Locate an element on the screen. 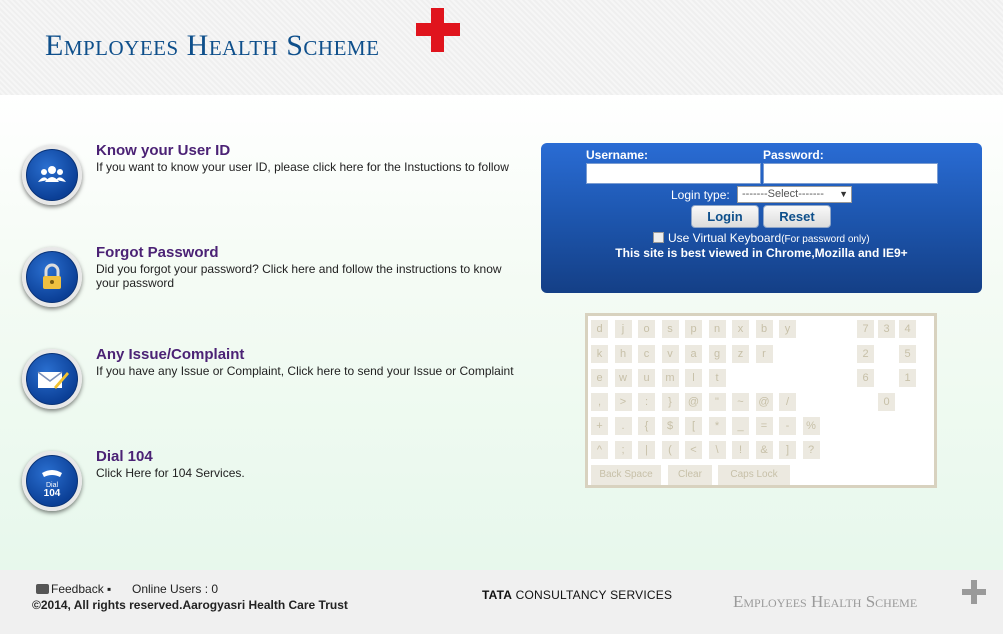  keyboard-key: _ is located at coordinates (740, 426).